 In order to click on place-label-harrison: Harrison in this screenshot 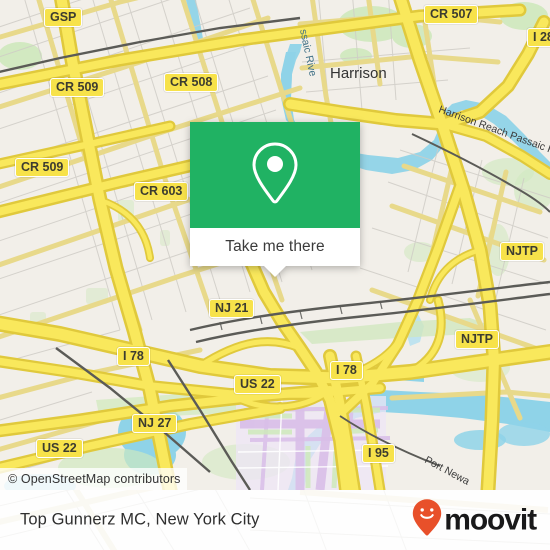, I will do `click(358, 73)`.